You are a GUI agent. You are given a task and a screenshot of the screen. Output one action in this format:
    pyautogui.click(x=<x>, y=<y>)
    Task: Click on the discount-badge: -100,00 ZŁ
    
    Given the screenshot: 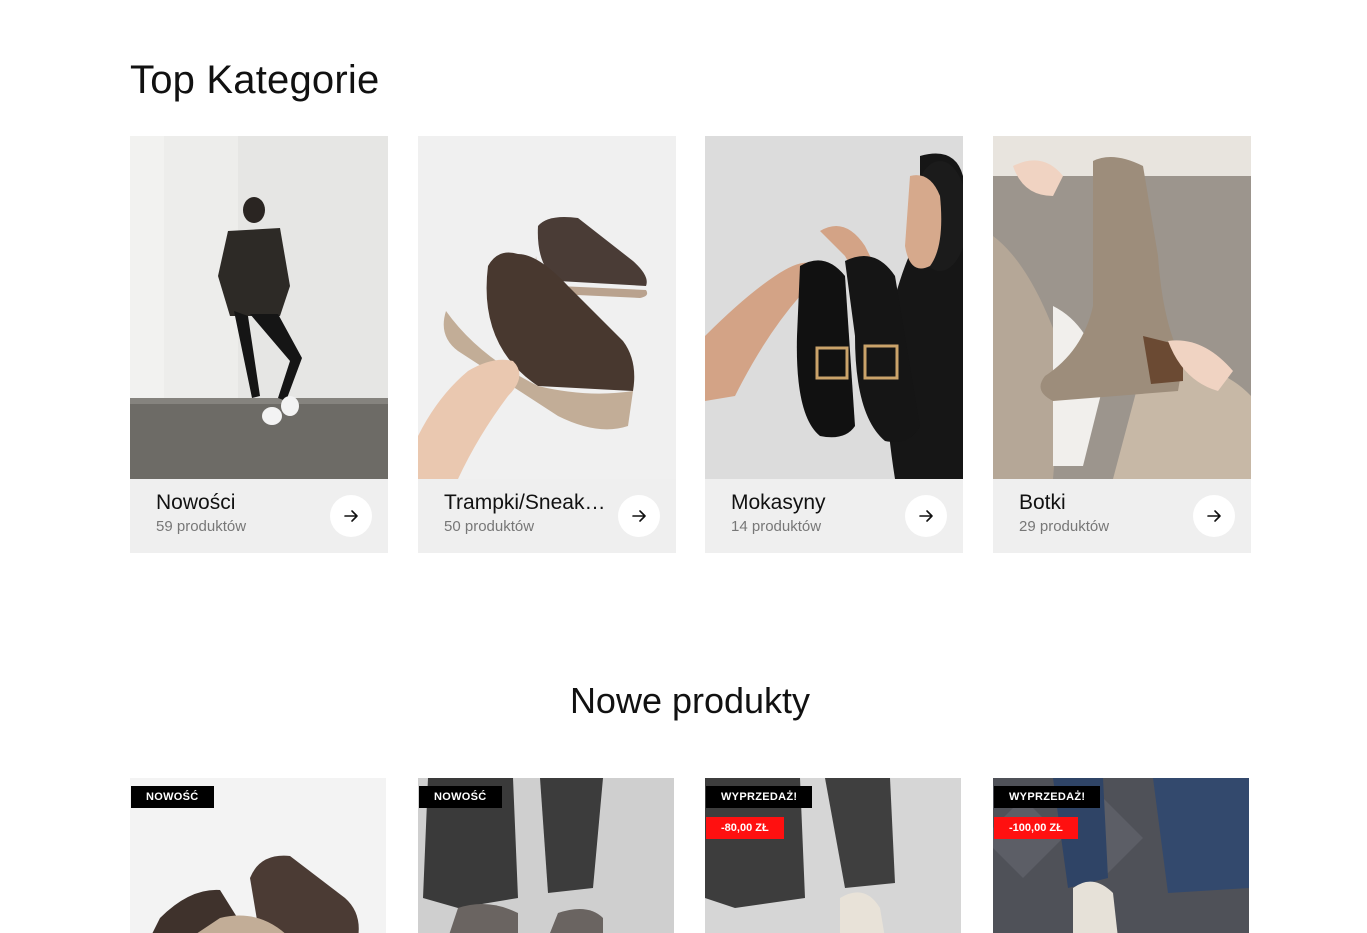 What is the action you would take?
    pyautogui.click(x=1036, y=828)
    